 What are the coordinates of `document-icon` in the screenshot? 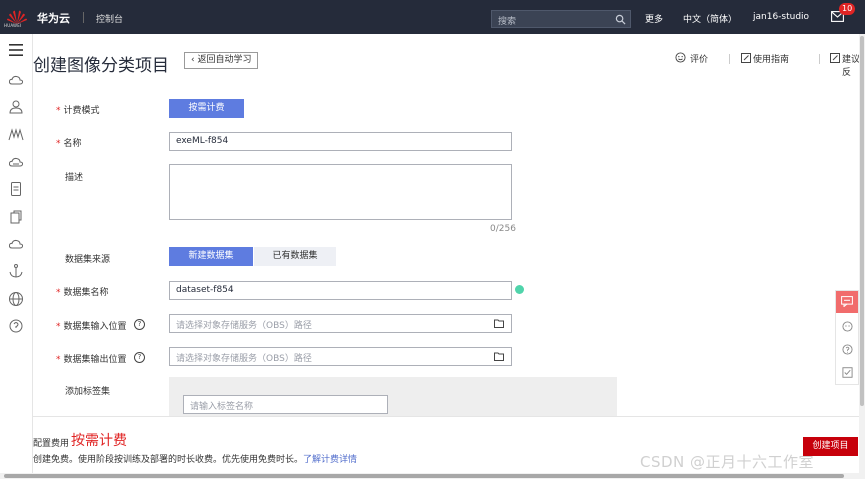 It's located at (16, 189).